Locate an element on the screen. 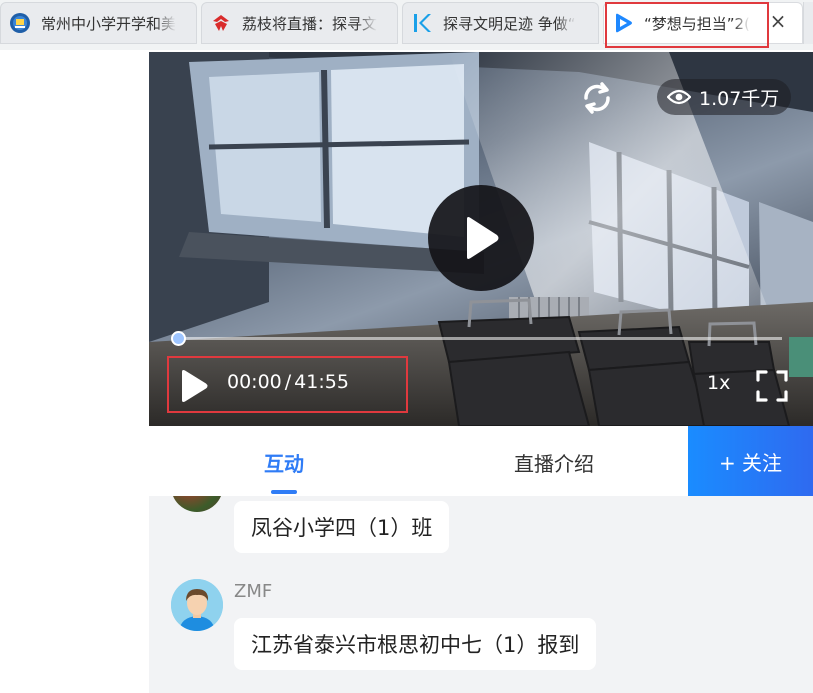 The width and height of the screenshot is (813, 693). progress-bar is located at coordinates (476, 338).